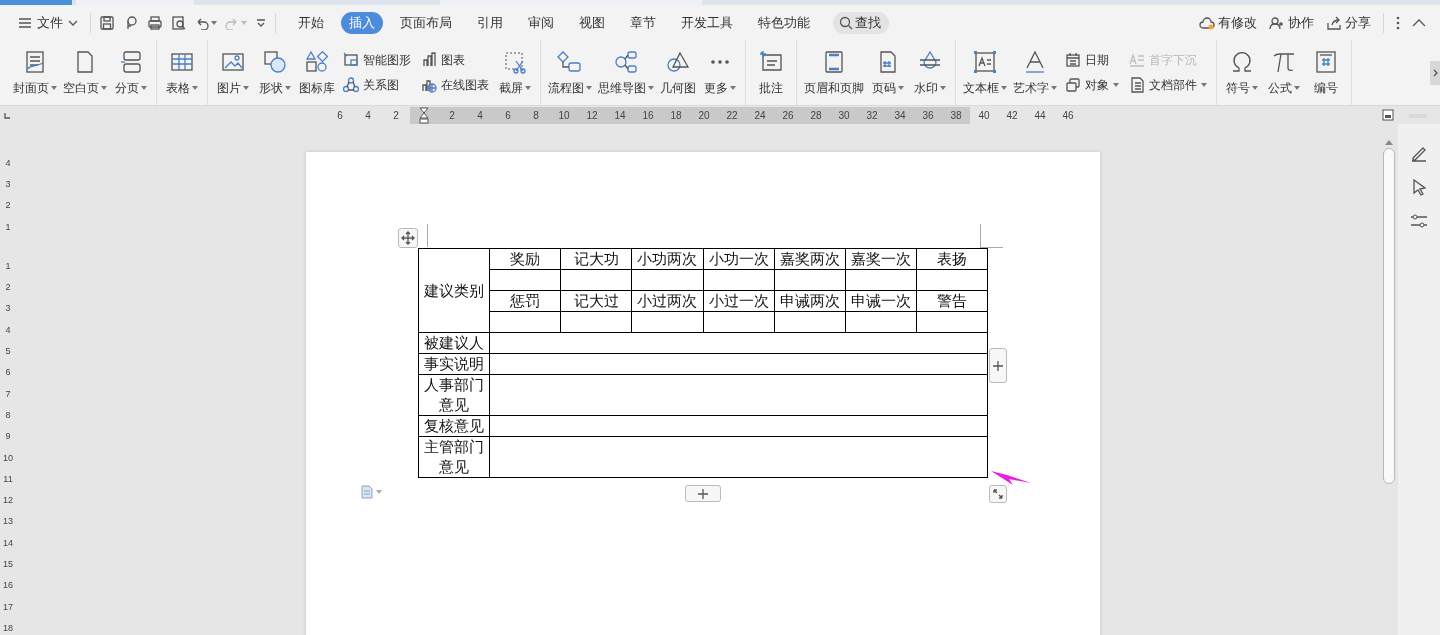 The width and height of the screenshot is (1440, 635). What do you see at coordinates (233, 72) in the screenshot?
I see `ribbon-button: 图片` at bounding box center [233, 72].